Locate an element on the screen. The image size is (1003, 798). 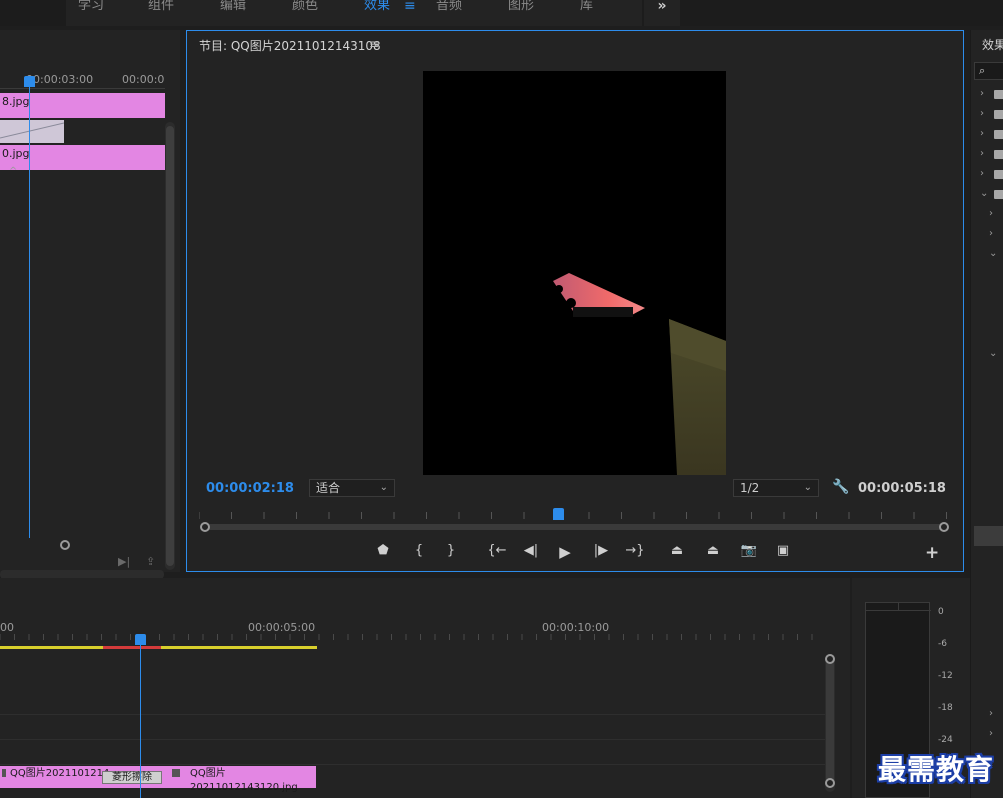
video-frame-image is located at coordinates (633, 374).